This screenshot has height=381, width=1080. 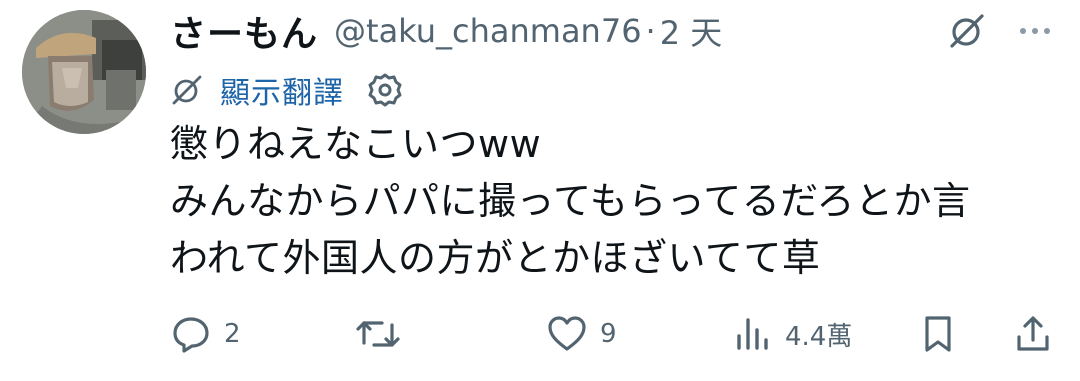 I want to click on more-icon, so click(x=1035, y=31).